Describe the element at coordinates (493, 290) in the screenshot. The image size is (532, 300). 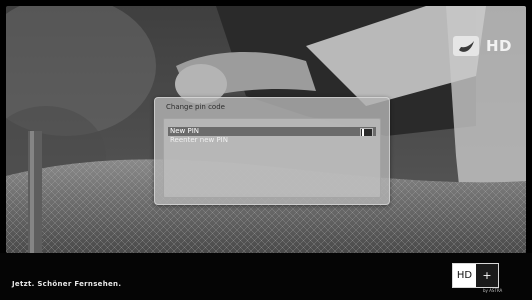
I see `hdplus-subtitle: by ASTRA` at that location.